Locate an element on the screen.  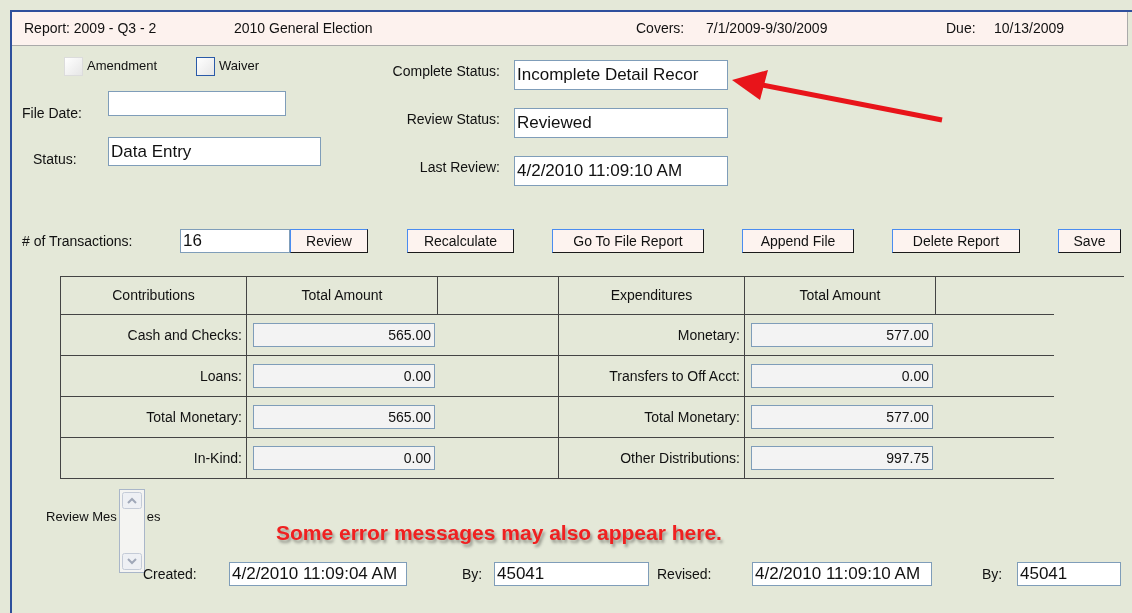
field-label: Review Mes is located at coordinates (81, 517).